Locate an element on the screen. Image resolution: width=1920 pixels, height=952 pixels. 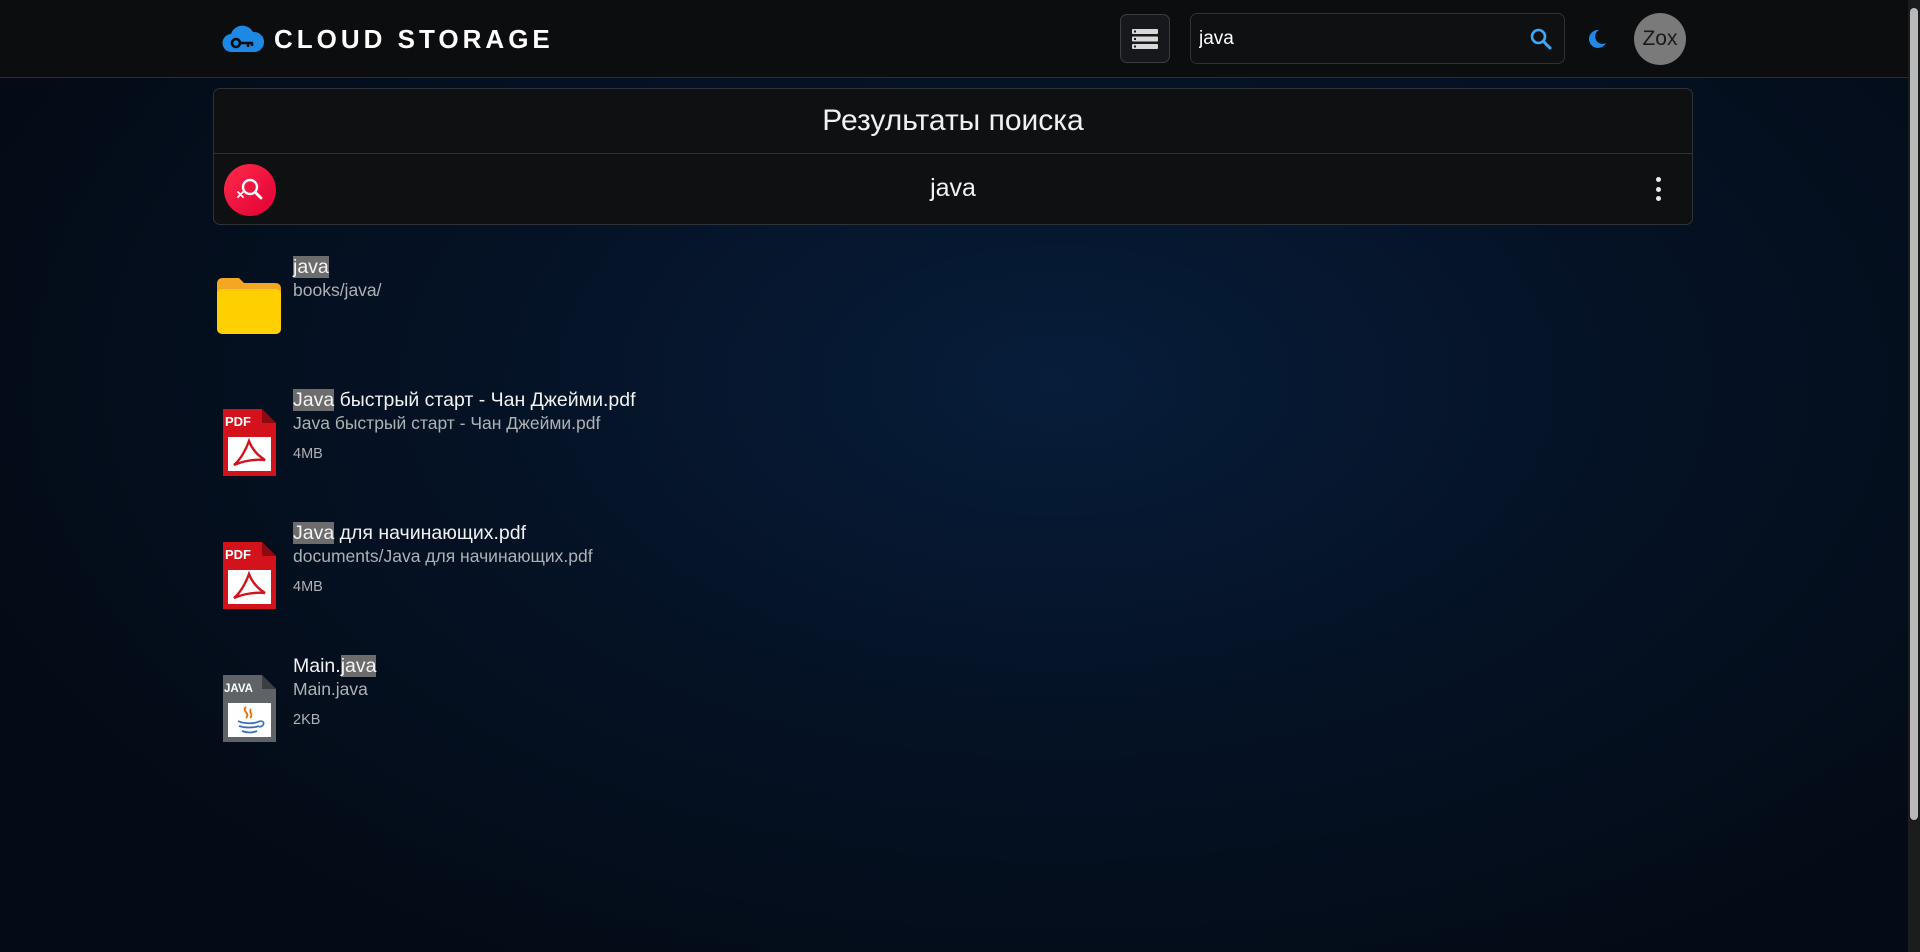
app-header: CLOUD STORAGE Zox is located at coordinates (954, 39).